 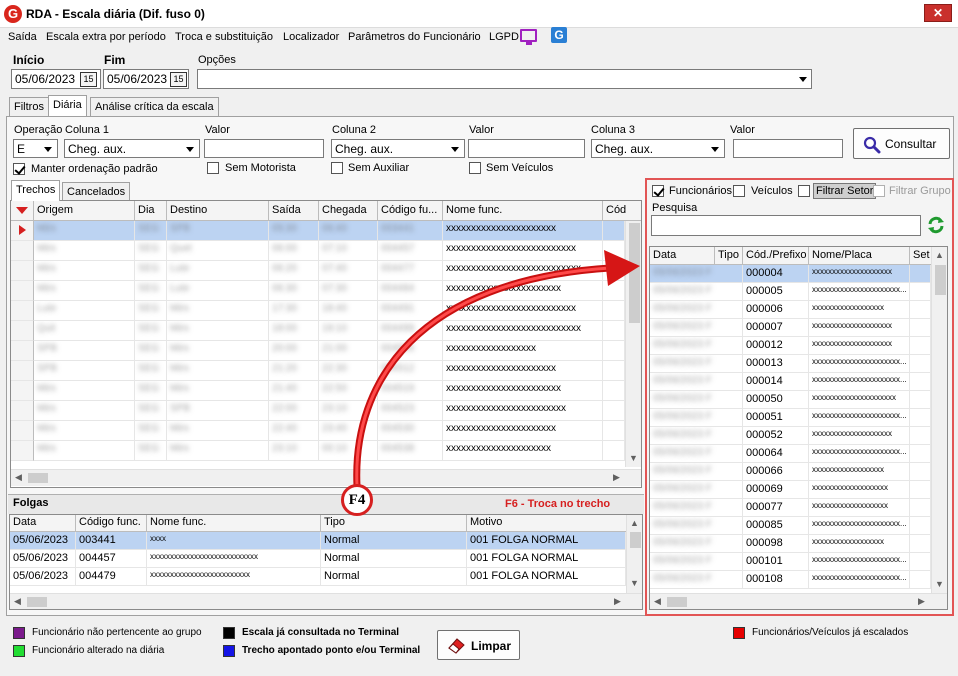 What do you see at coordinates (776, 562) in the screenshot?
I see `table-cell: 000101` at bounding box center [776, 562].